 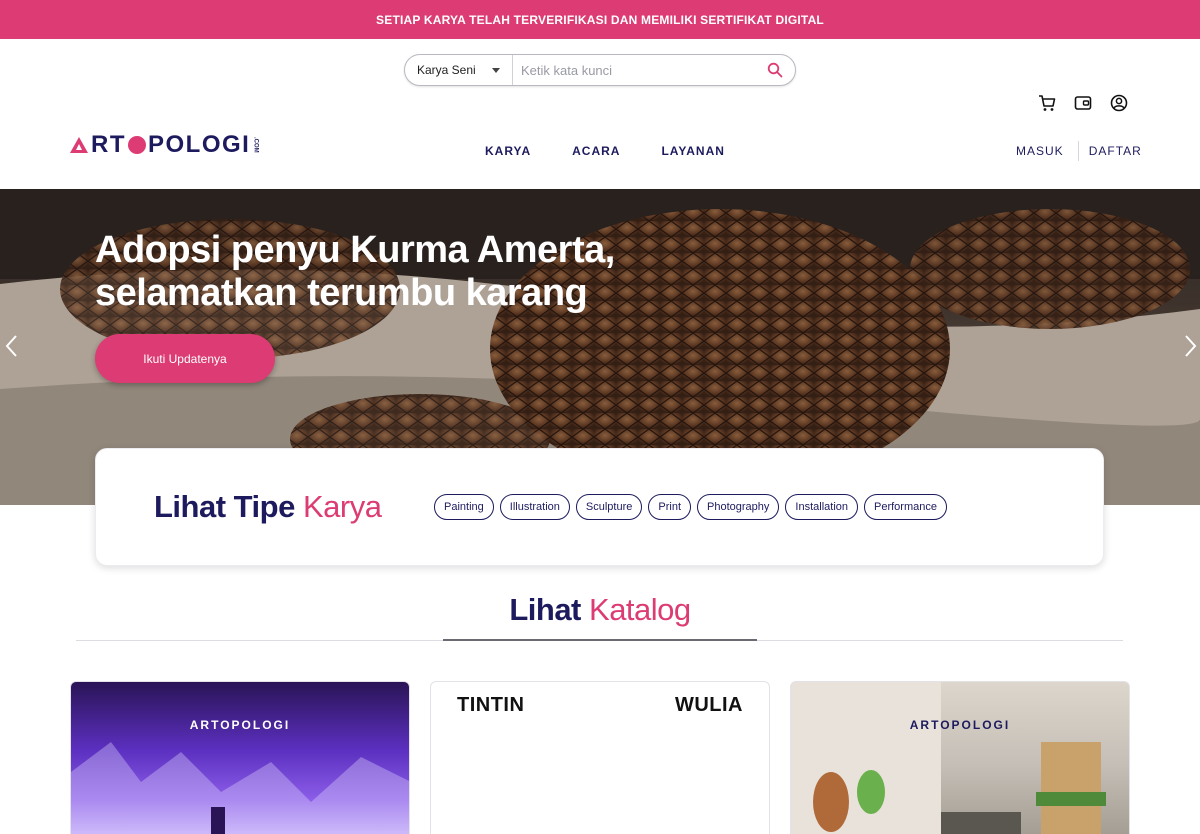 I want to click on account-icon, so click(x=1119, y=103).